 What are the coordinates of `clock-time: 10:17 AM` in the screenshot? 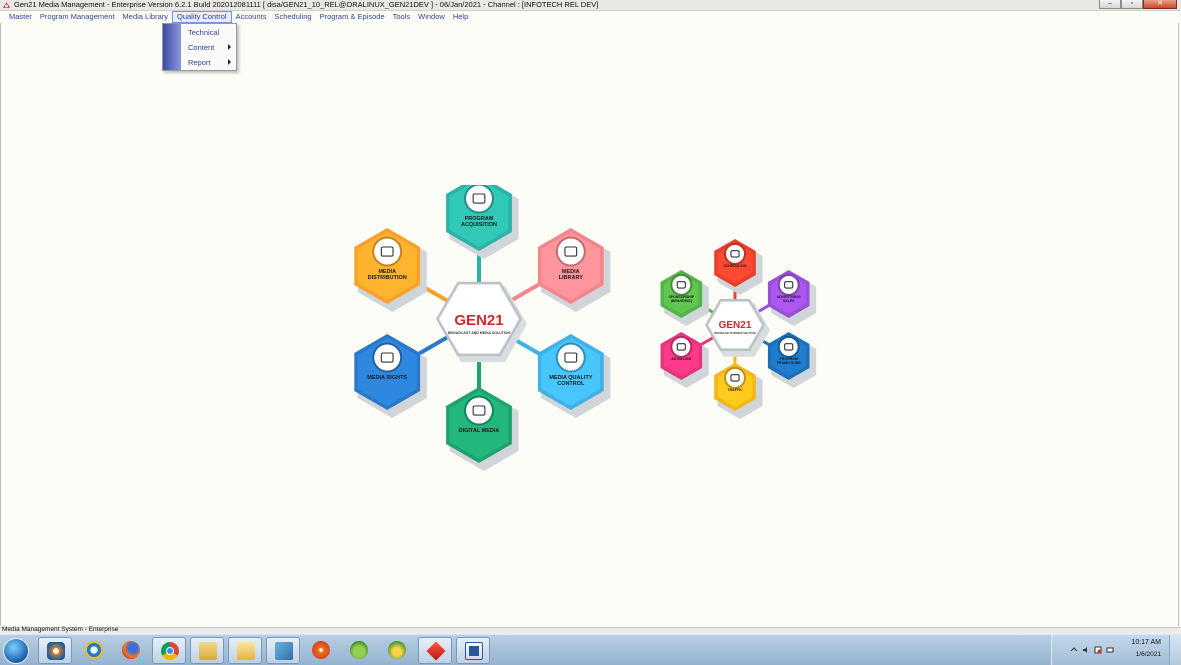 It's located at (1146, 642).